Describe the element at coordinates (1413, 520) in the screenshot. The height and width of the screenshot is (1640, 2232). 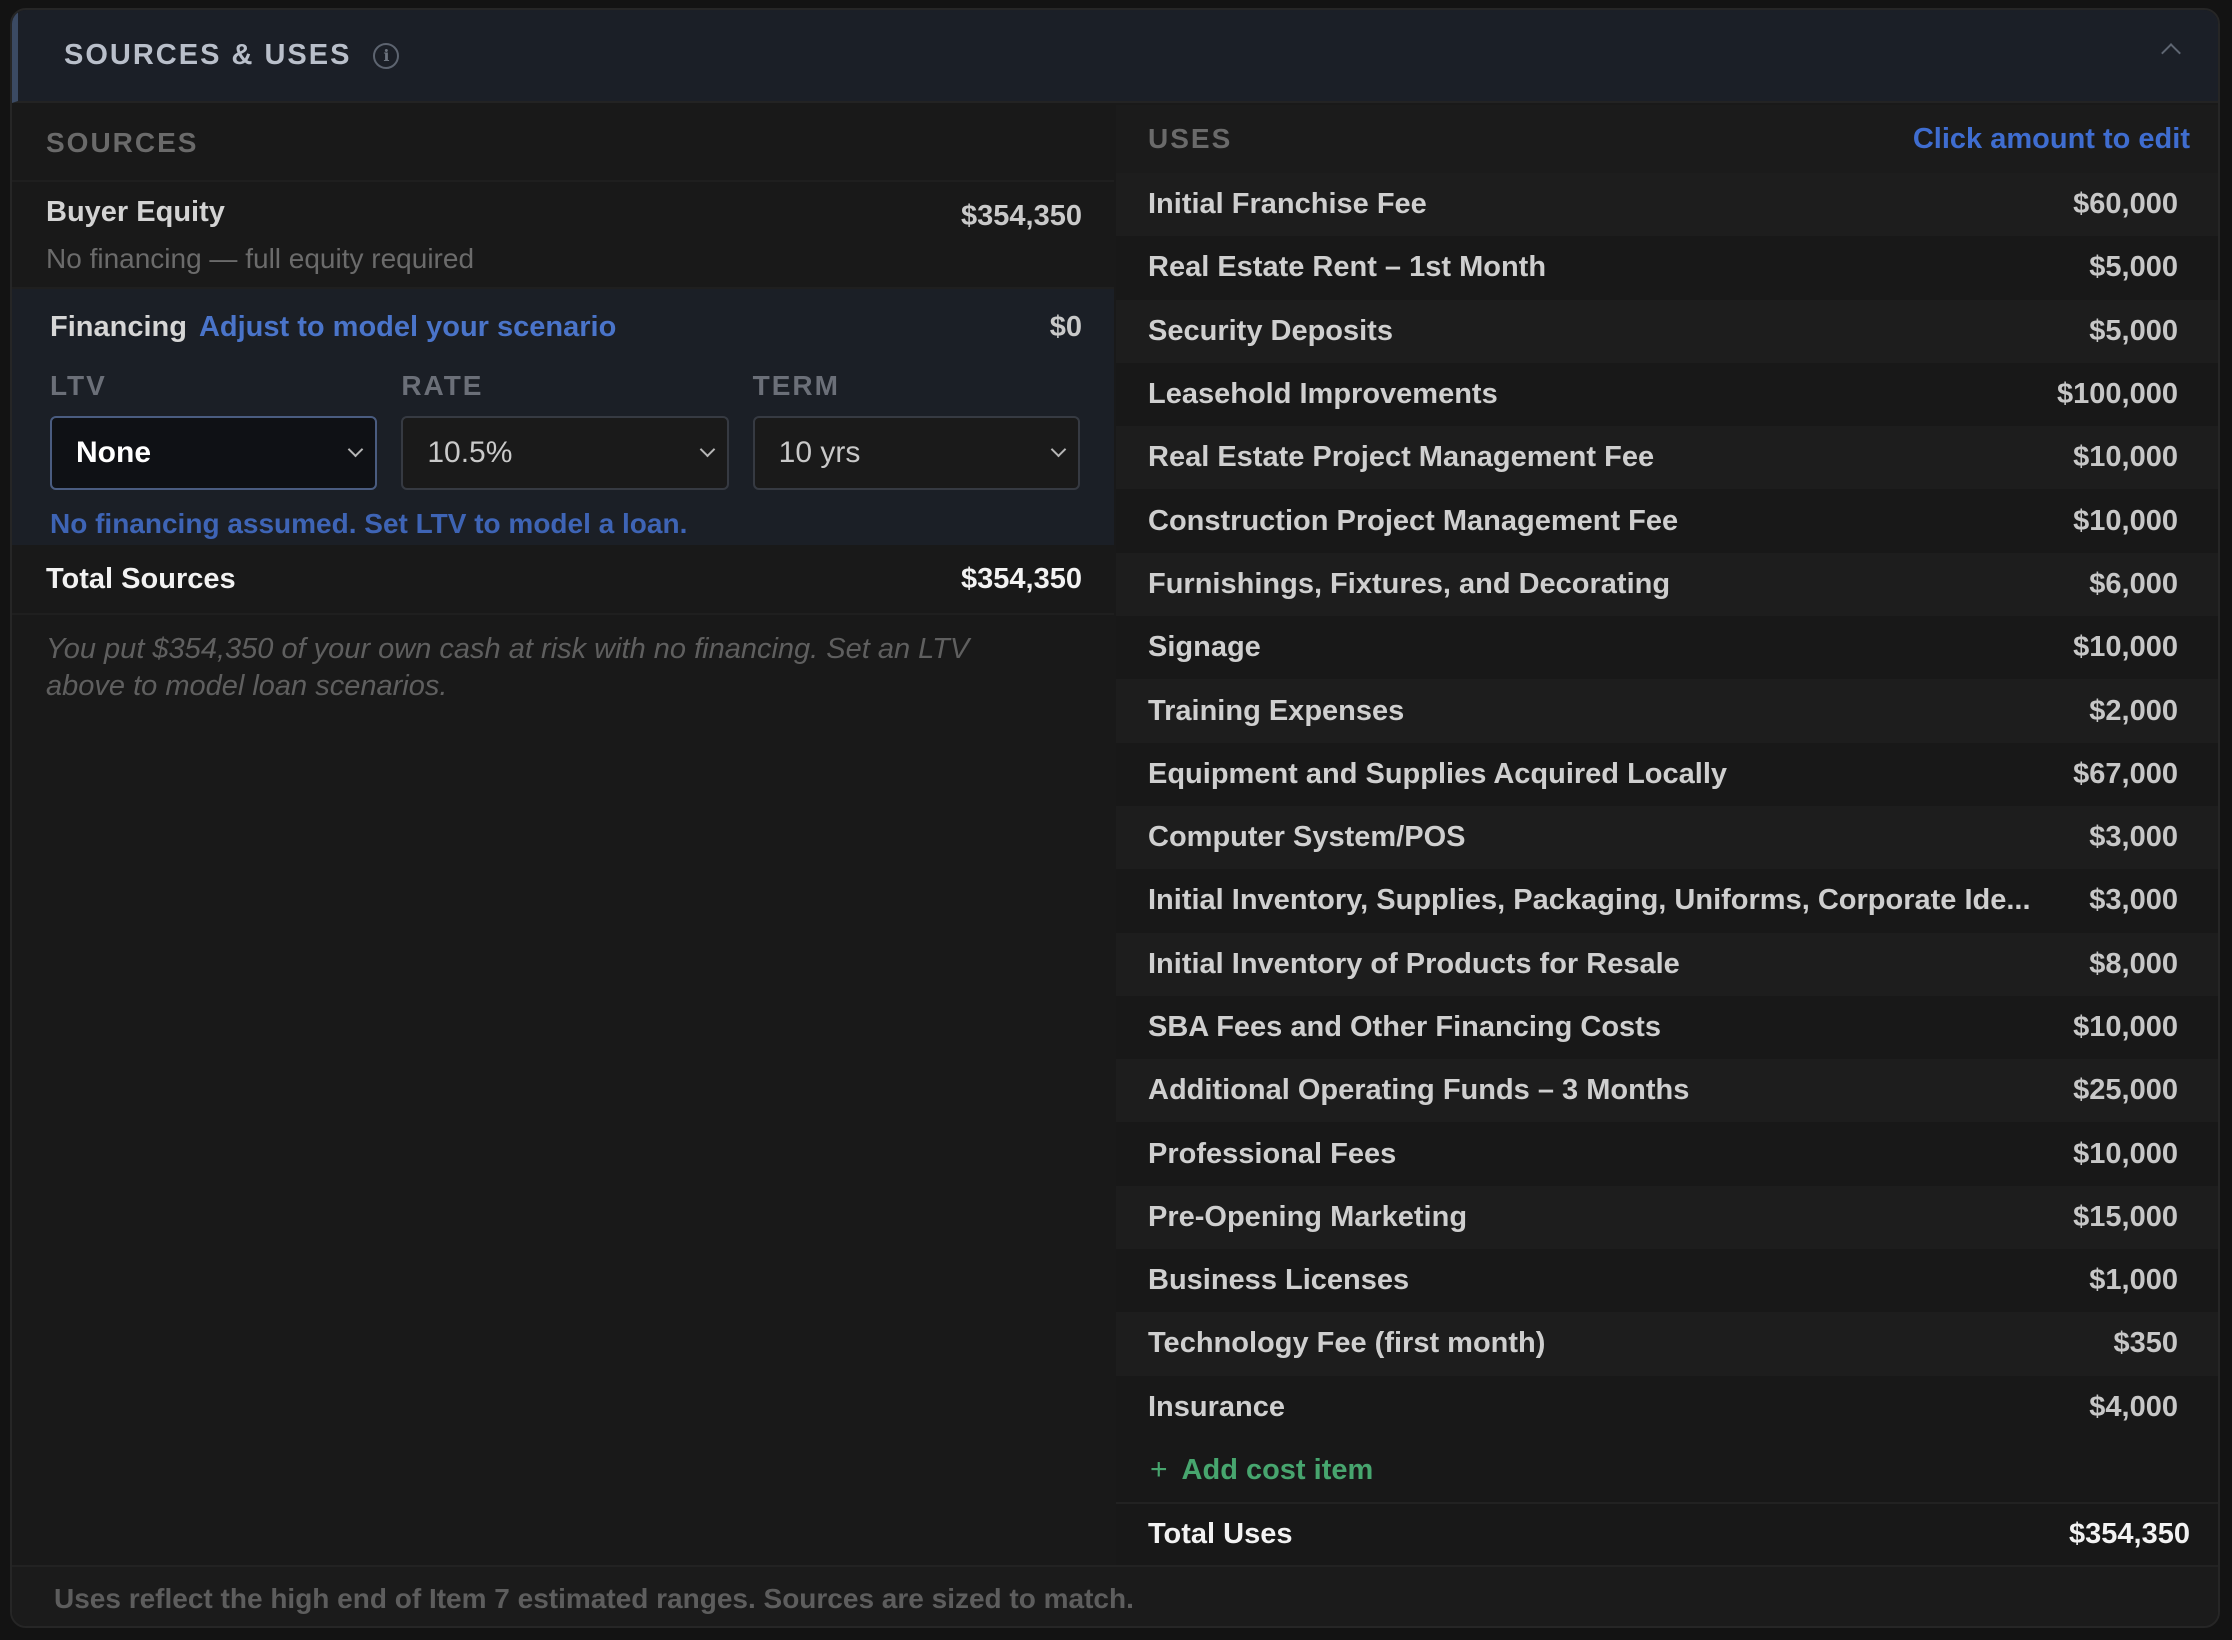
I see `uses-item-name: Construction Project Management Fee` at that location.